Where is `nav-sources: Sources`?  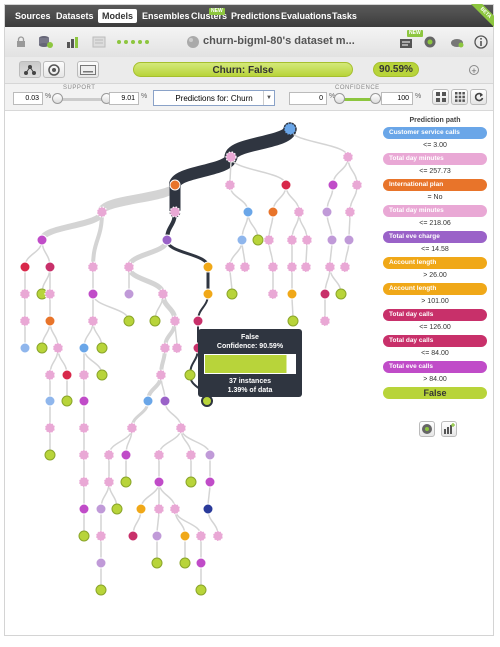
nav-sources: Sources is located at coordinates (33, 16).